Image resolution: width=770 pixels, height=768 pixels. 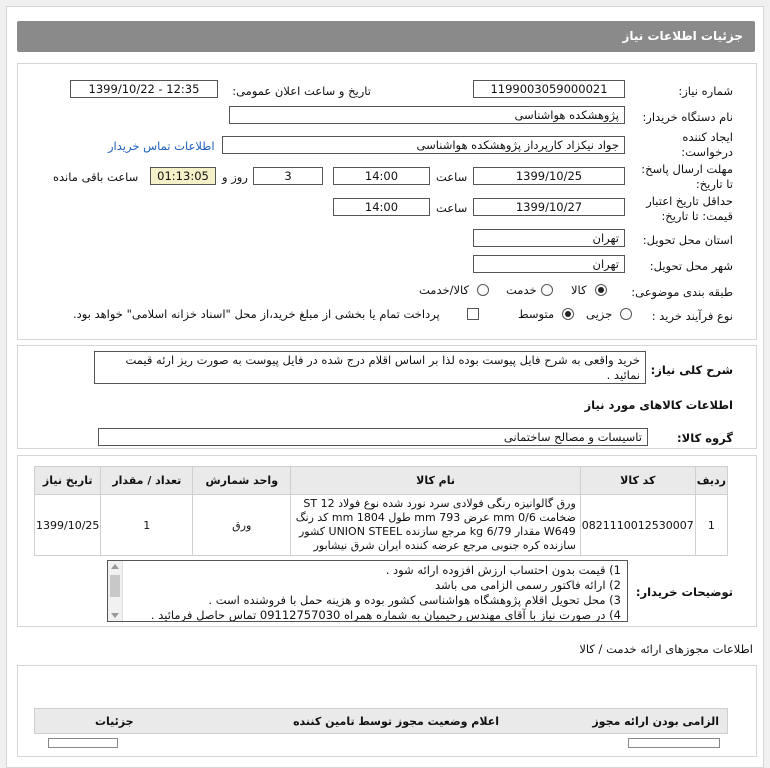 I want to click on buyer-contact-link: اطلاعات تماس خریدار, so click(x=161, y=146).